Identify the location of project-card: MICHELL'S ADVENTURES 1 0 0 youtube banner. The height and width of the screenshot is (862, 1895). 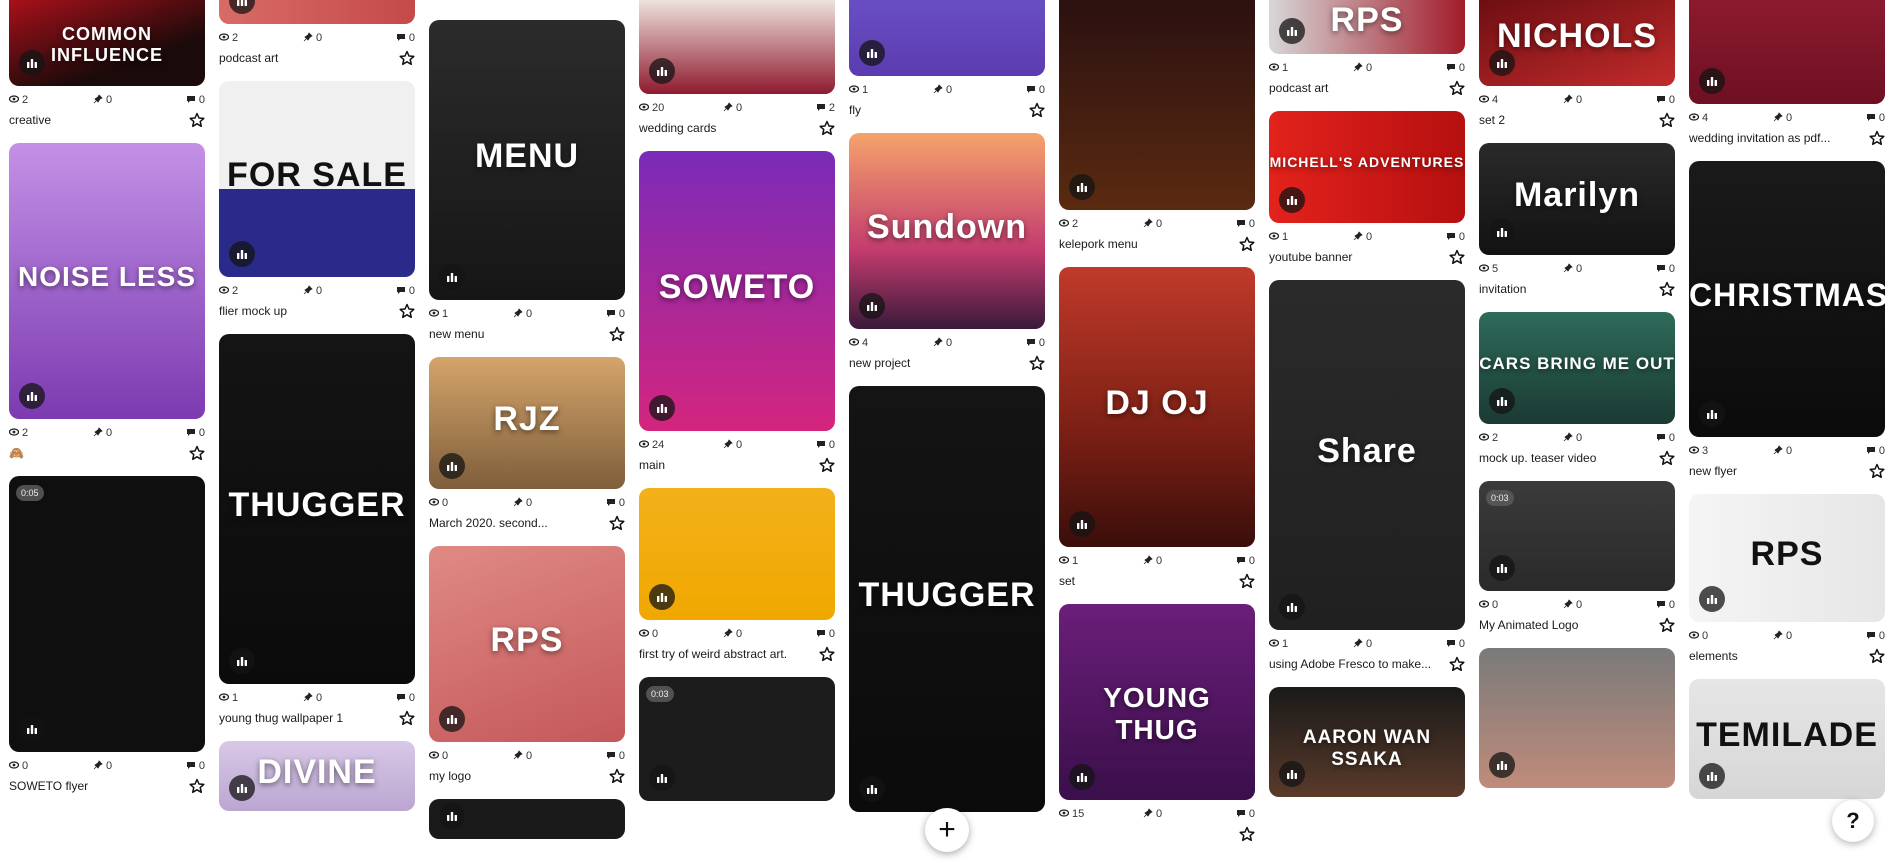
(1366, 188).